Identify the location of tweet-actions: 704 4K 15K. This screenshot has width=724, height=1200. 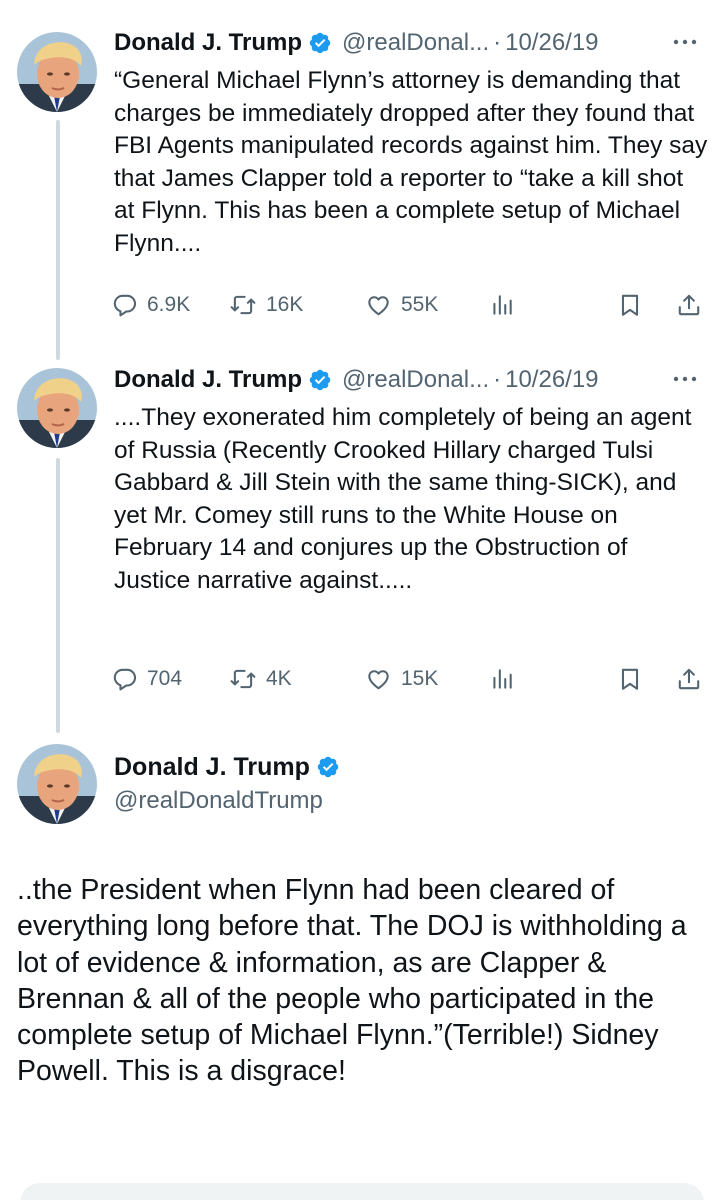
(409, 679).